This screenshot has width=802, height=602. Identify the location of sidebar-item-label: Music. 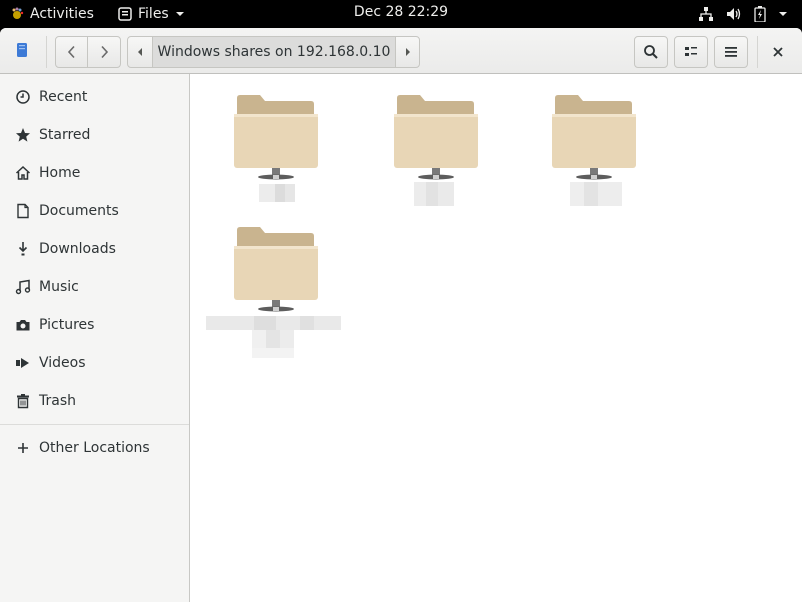
(59, 287).